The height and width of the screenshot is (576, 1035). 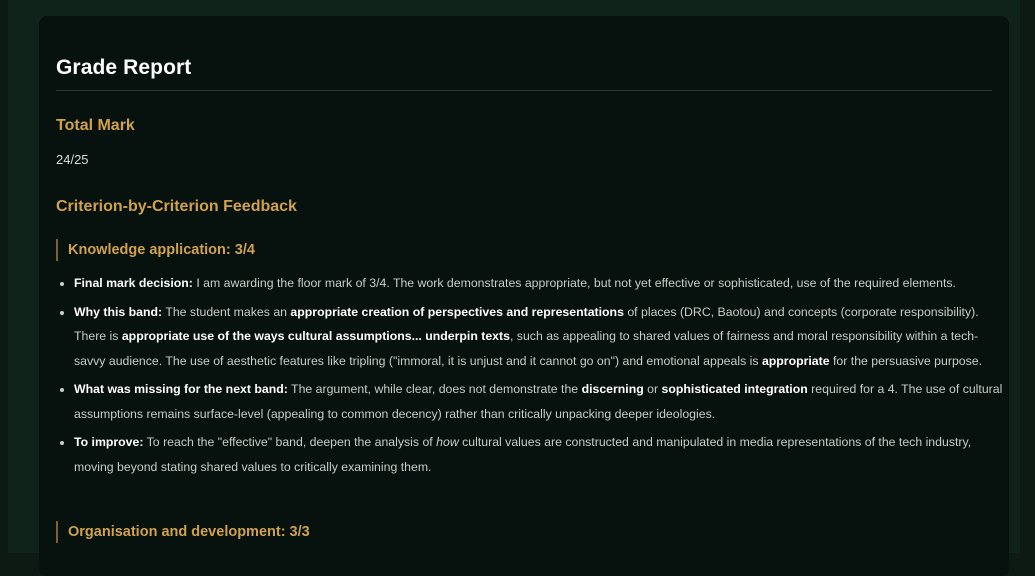 What do you see at coordinates (652, 389) in the screenshot?
I see `point-text: or` at bounding box center [652, 389].